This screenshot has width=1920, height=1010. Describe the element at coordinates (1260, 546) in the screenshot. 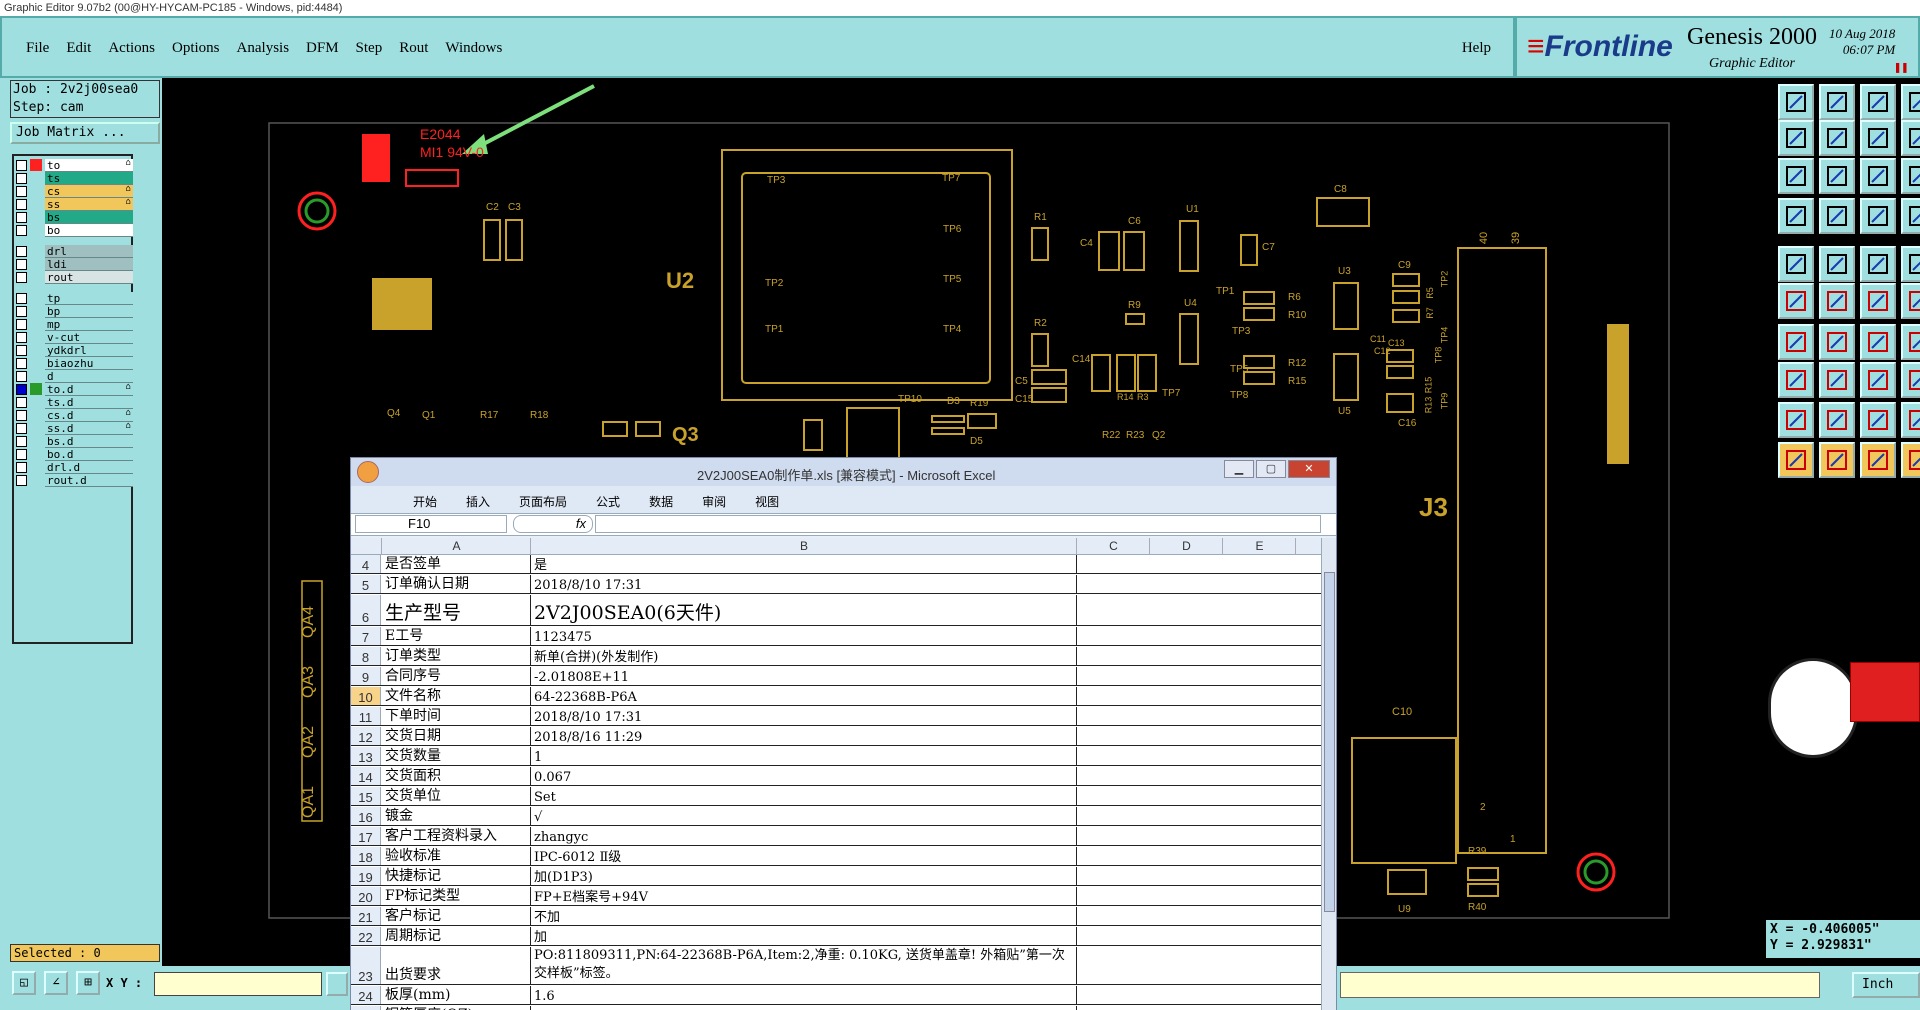

I see `column-header-e: E` at that location.